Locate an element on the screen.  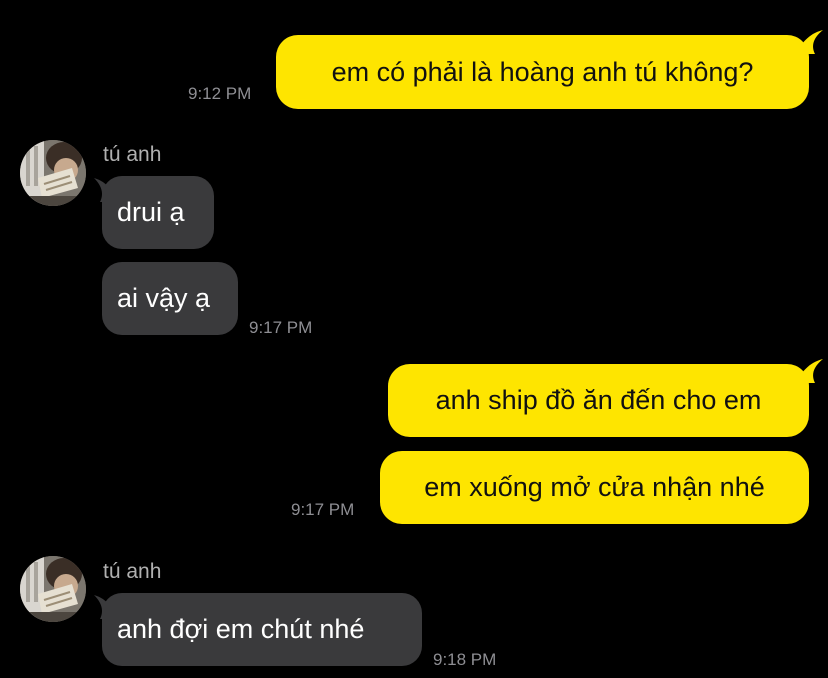
message-text: drui ạ is located at coordinates (151, 212).